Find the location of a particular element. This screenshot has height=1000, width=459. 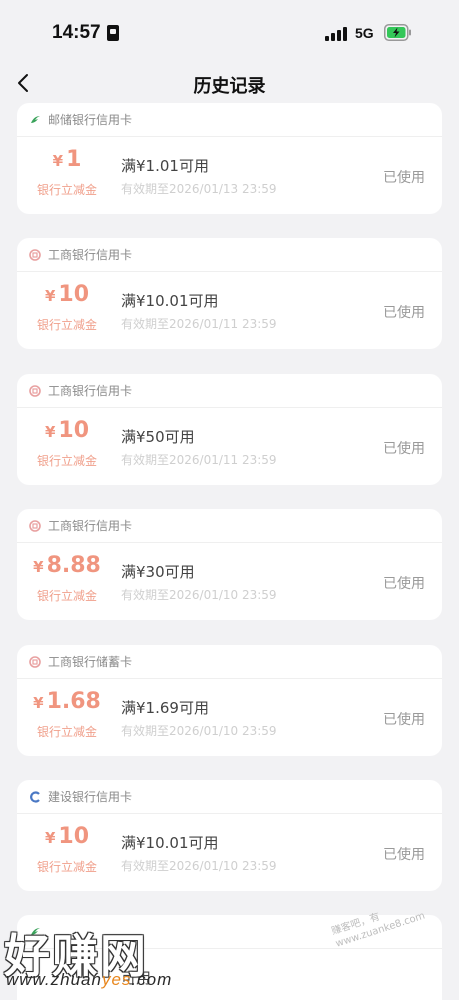

coupon-condition: 满¥1.69可用 is located at coordinates (165, 708).